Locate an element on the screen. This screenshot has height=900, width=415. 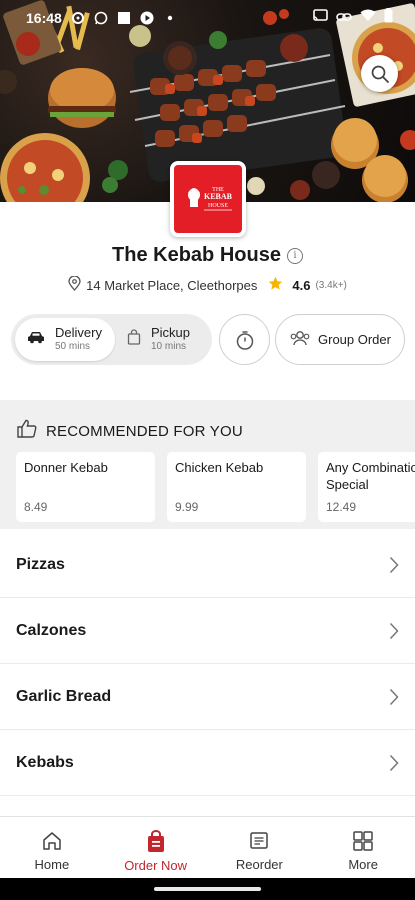
system-gesture-bar is located at coordinates (207, 889).